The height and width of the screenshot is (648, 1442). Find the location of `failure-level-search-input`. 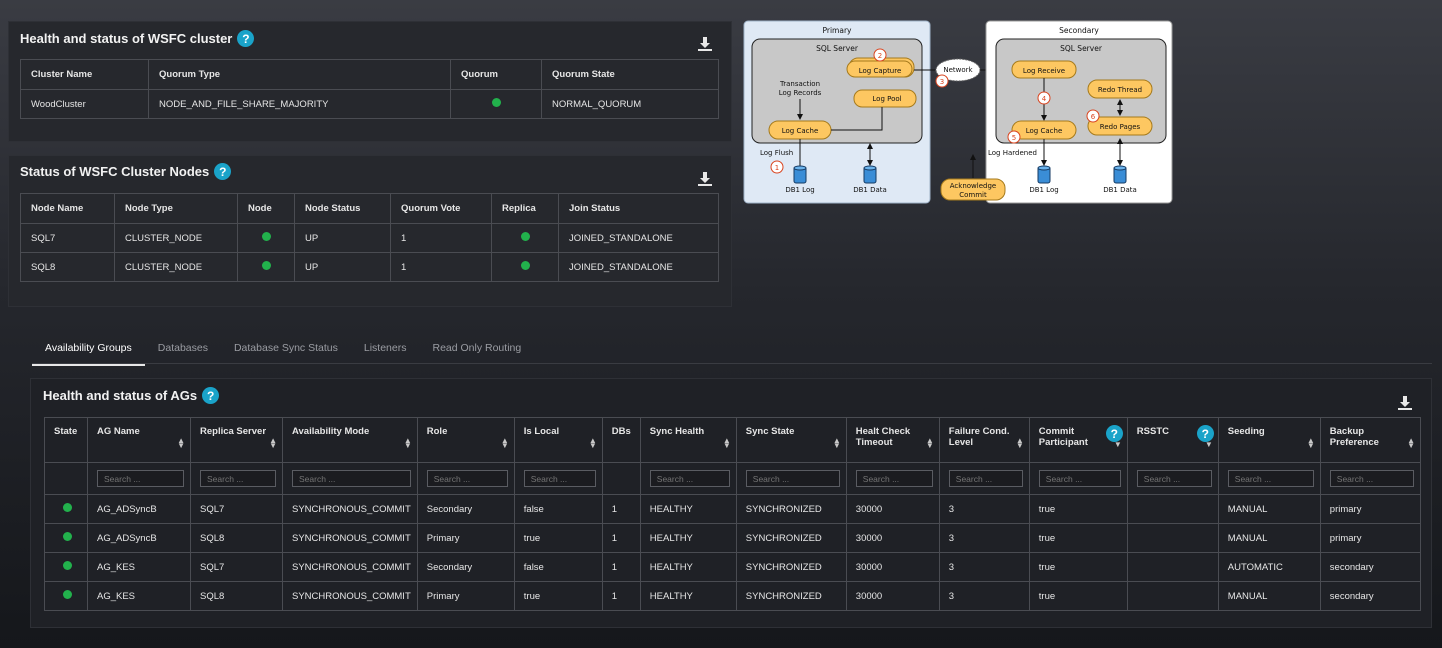

failure-level-search-input is located at coordinates (985, 478).